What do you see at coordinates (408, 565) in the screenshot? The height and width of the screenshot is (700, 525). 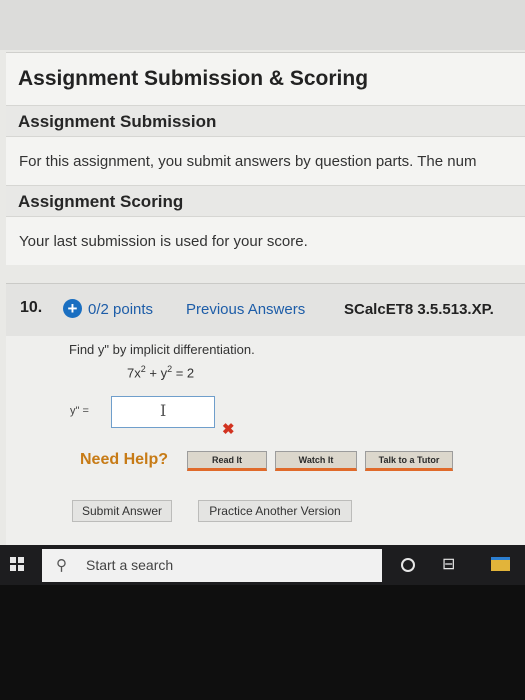 I see `cortana-circle-icon` at bounding box center [408, 565].